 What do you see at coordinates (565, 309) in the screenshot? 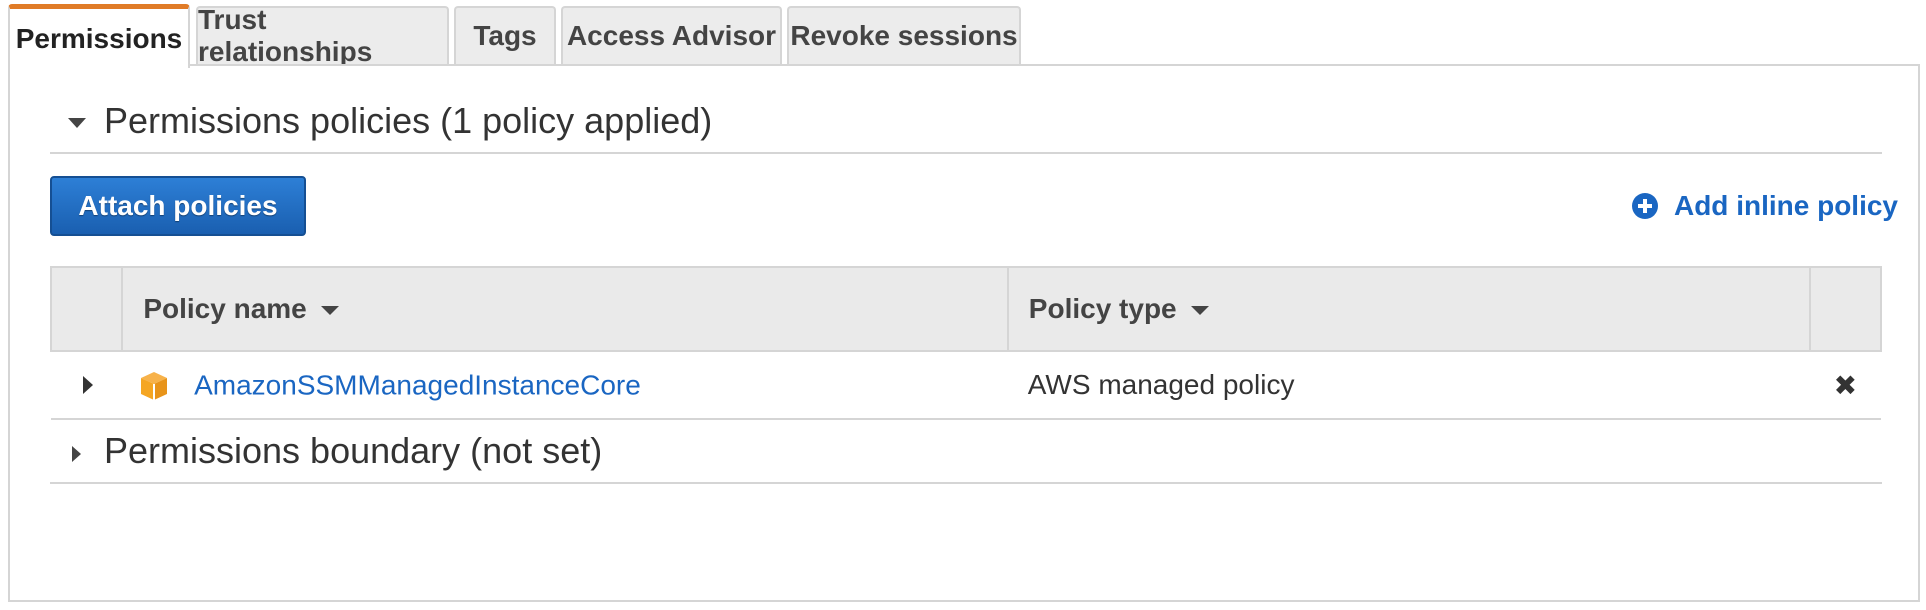
I see `policy-name-column-header: Policy name` at bounding box center [565, 309].